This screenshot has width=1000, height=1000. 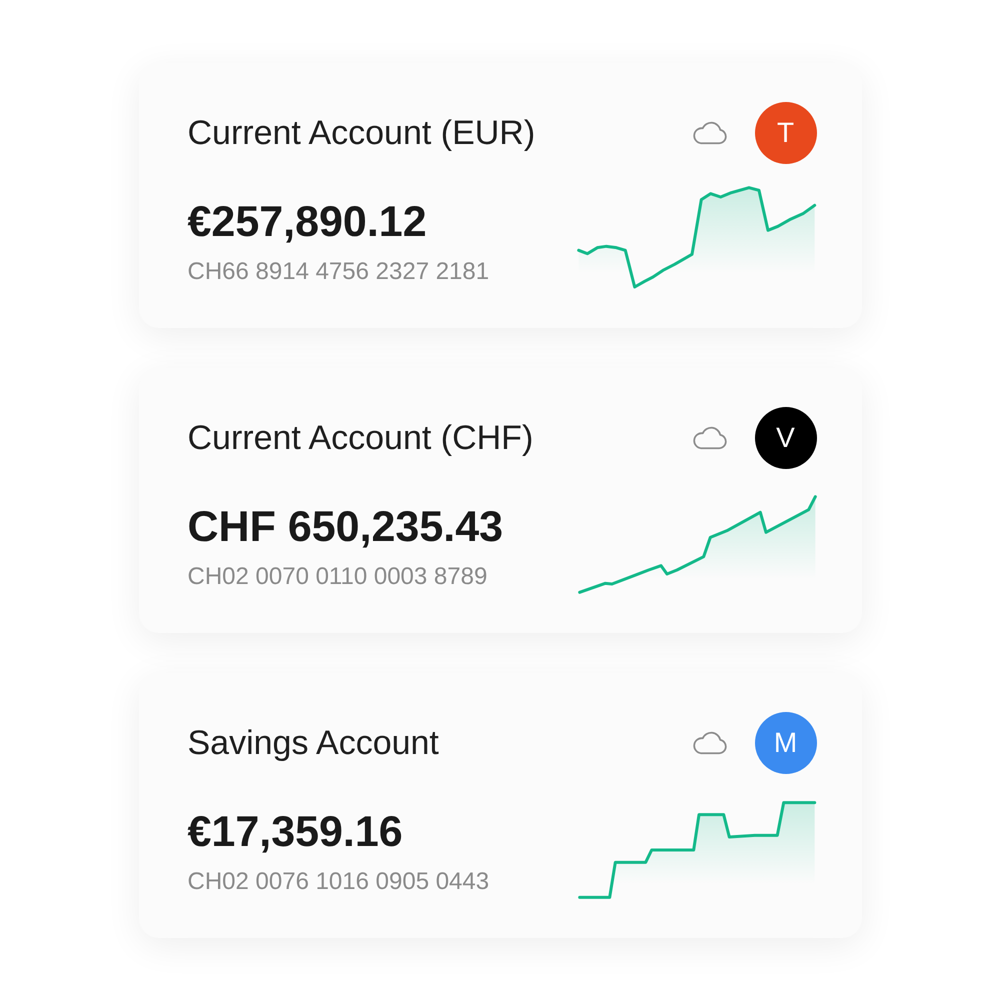 I want to click on account-iban: CH66 8914 4756 2327 2181, so click(x=339, y=272).